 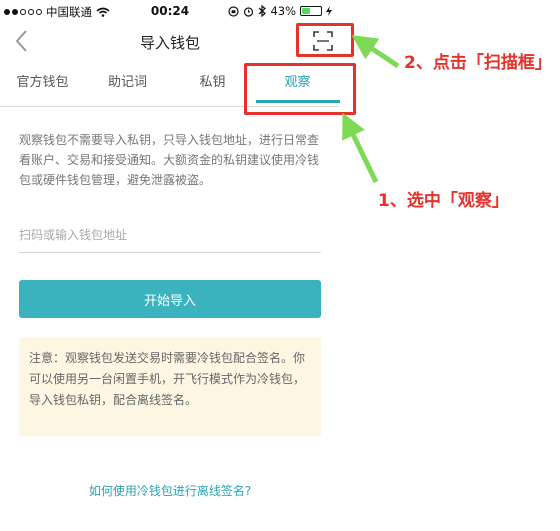 What do you see at coordinates (375, 52) in the screenshot?
I see `arrow-to-scan` at bounding box center [375, 52].